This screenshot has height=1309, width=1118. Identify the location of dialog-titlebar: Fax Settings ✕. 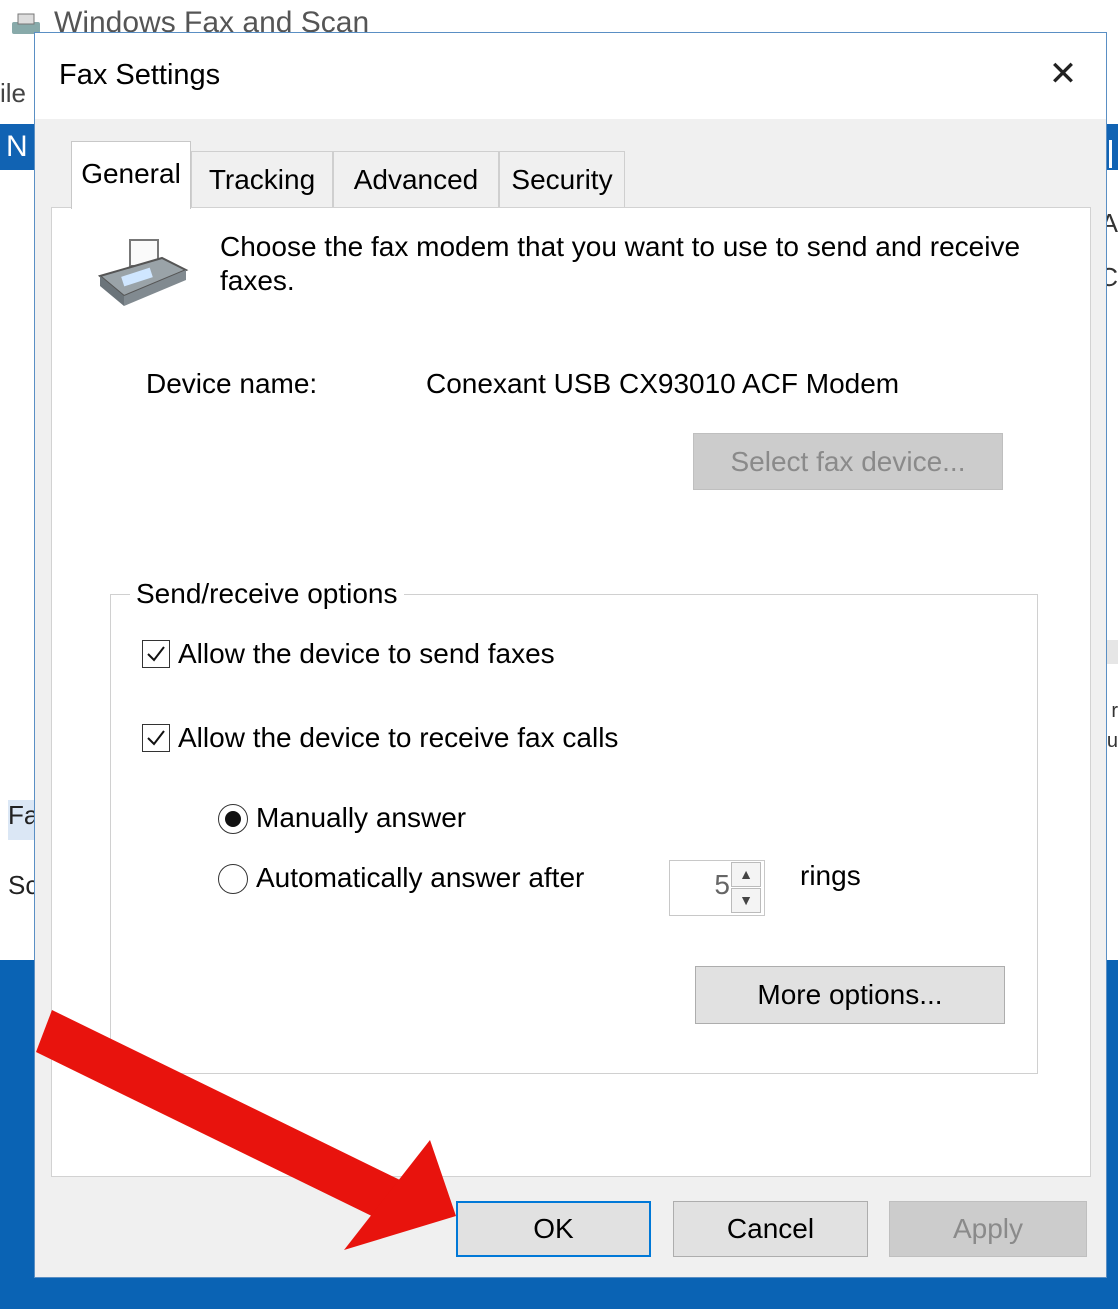
(570, 76).